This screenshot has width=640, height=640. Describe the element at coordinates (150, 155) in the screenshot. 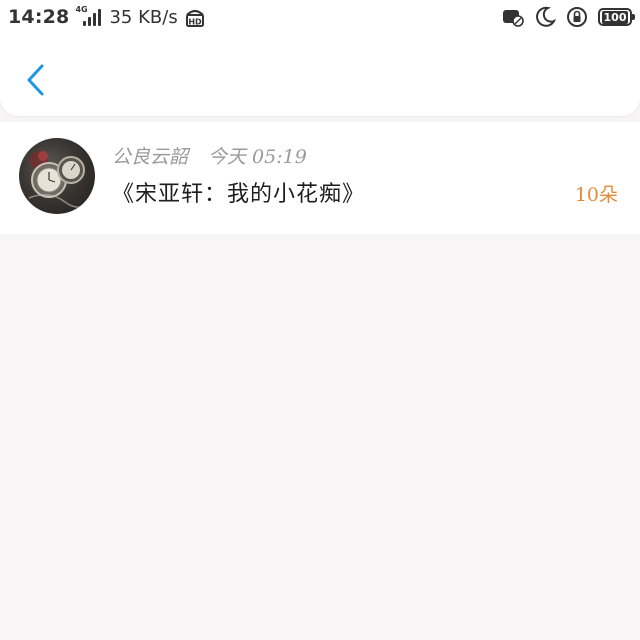

I see `author-name: 公良云韶` at that location.